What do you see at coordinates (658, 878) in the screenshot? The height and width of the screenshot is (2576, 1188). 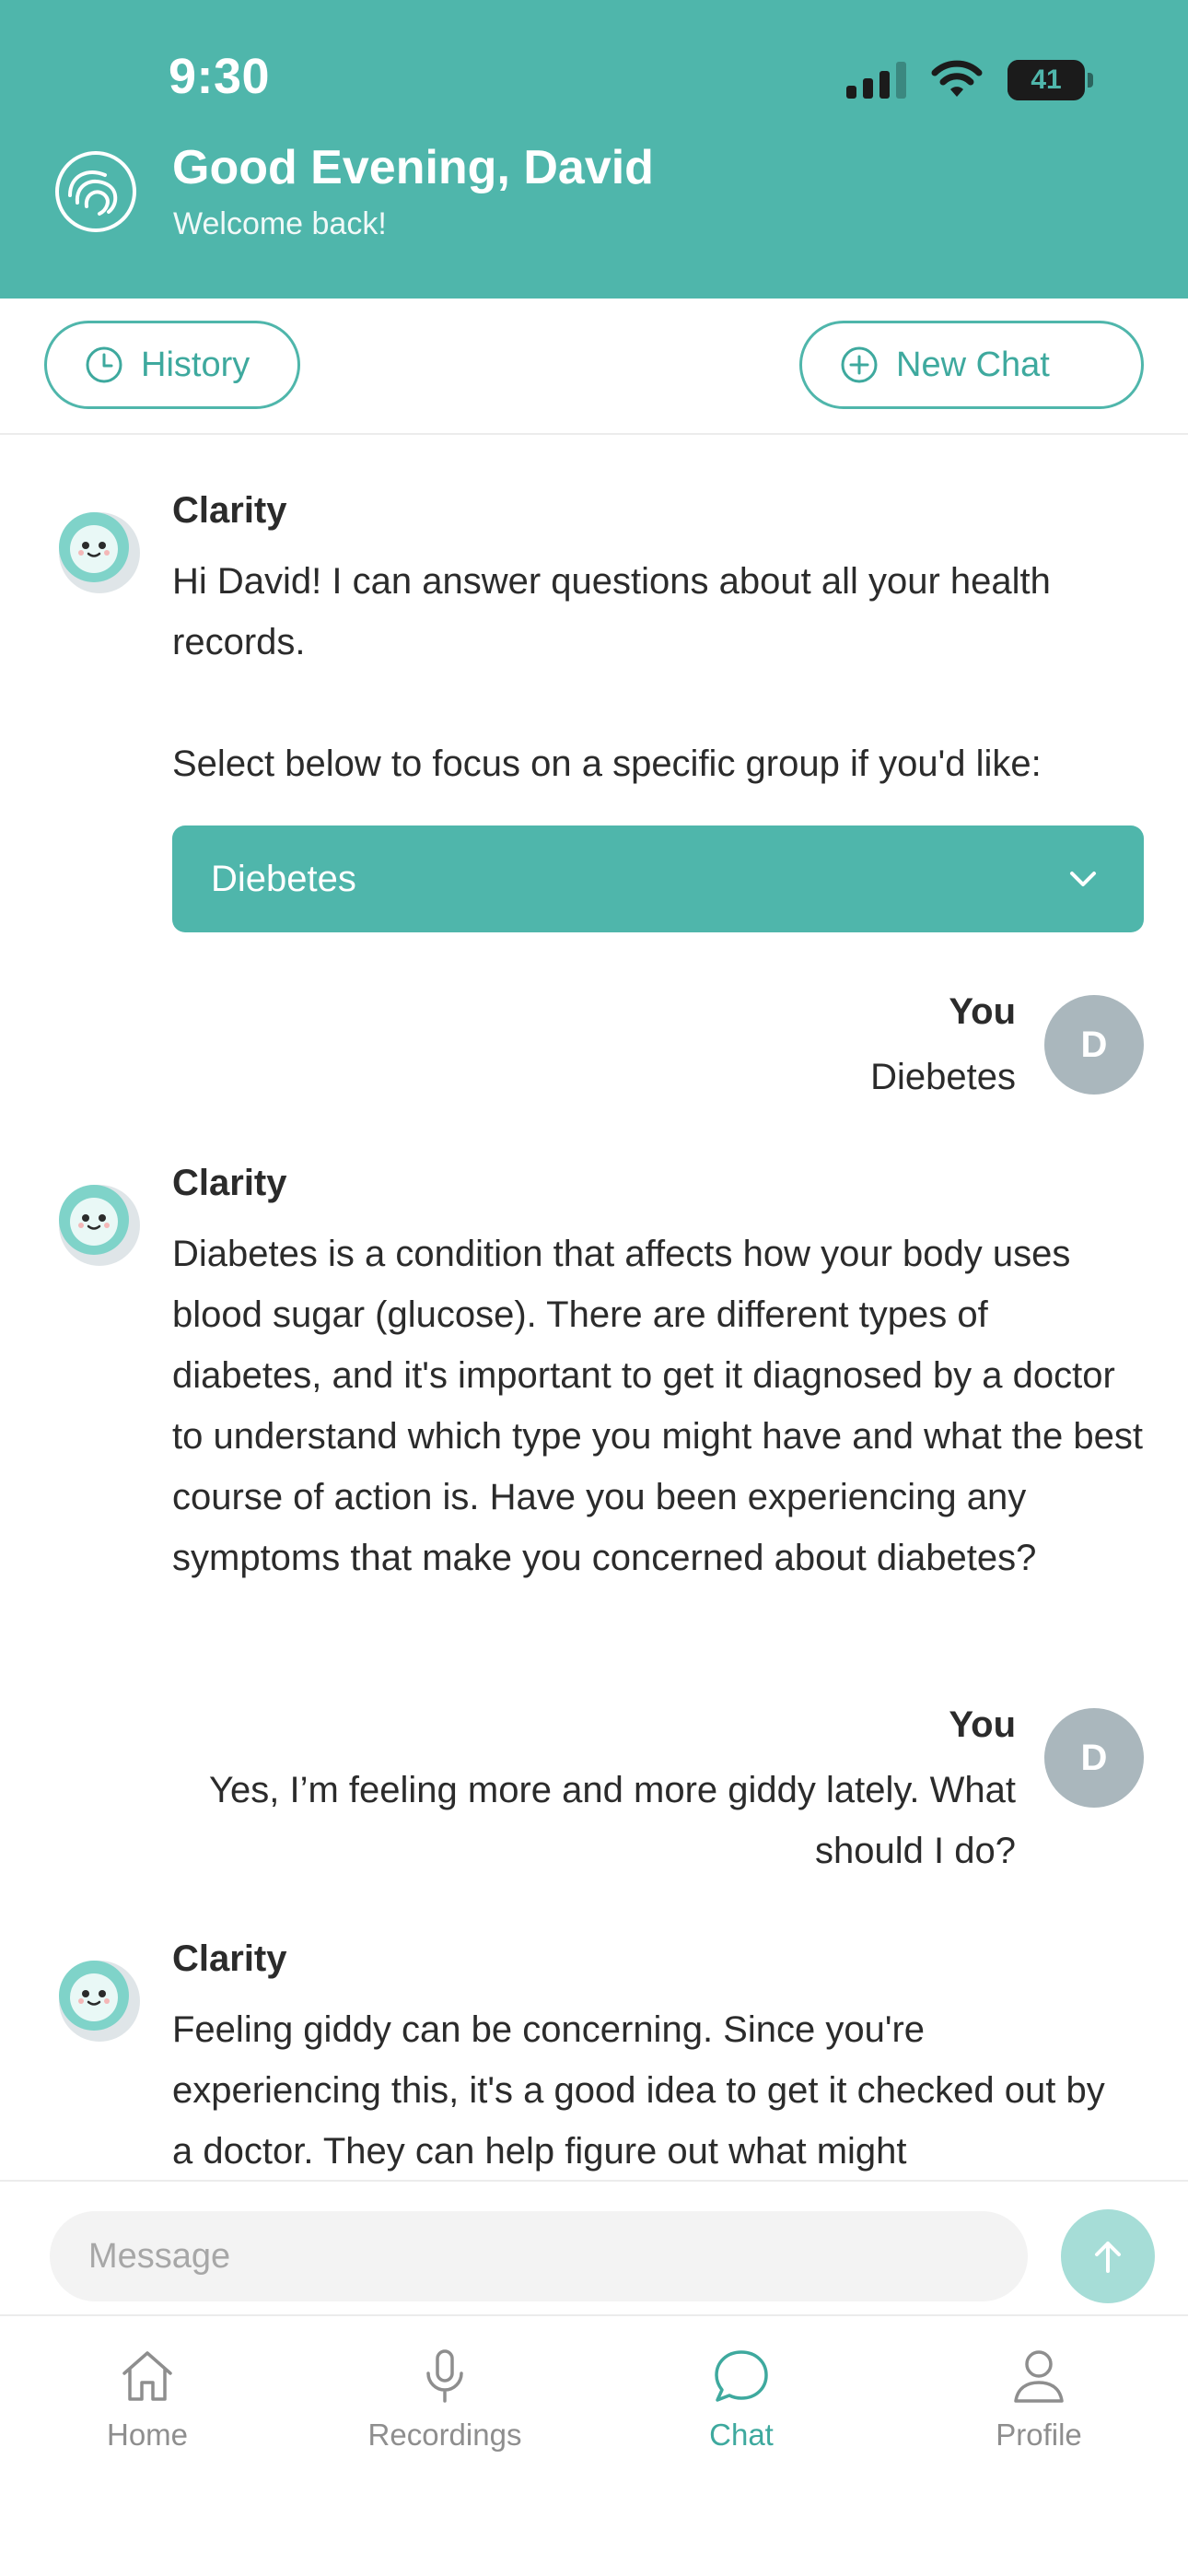 I see `group-select-dropdown: Diebetes` at bounding box center [658, 878].